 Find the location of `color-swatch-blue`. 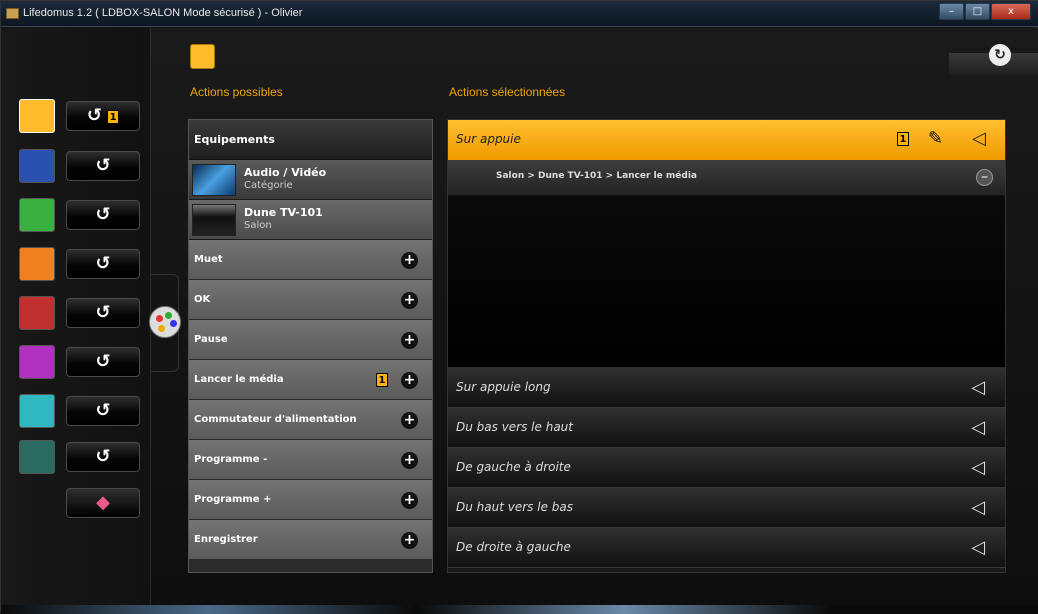

color-swatch-blue is located at coordinates (37, 166).